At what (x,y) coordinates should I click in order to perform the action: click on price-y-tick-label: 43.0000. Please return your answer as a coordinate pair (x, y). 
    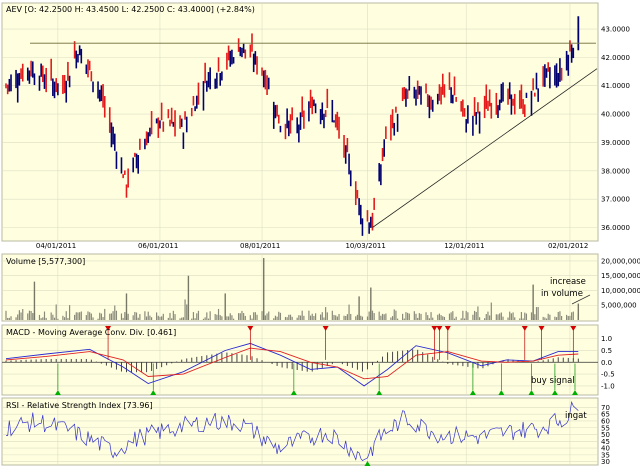
    Looking at the image, I should click on (615, 30).